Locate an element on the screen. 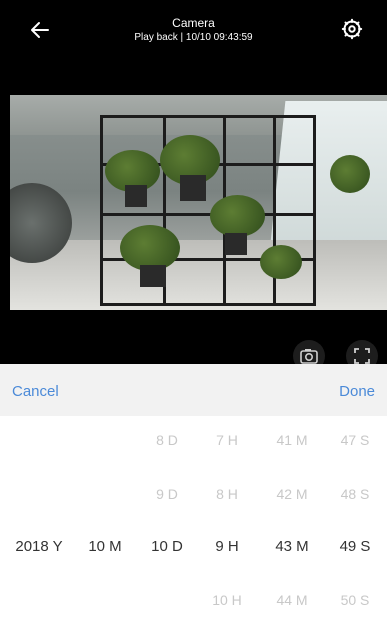  second-cell: 47 S is located at coordinates (355, 440).